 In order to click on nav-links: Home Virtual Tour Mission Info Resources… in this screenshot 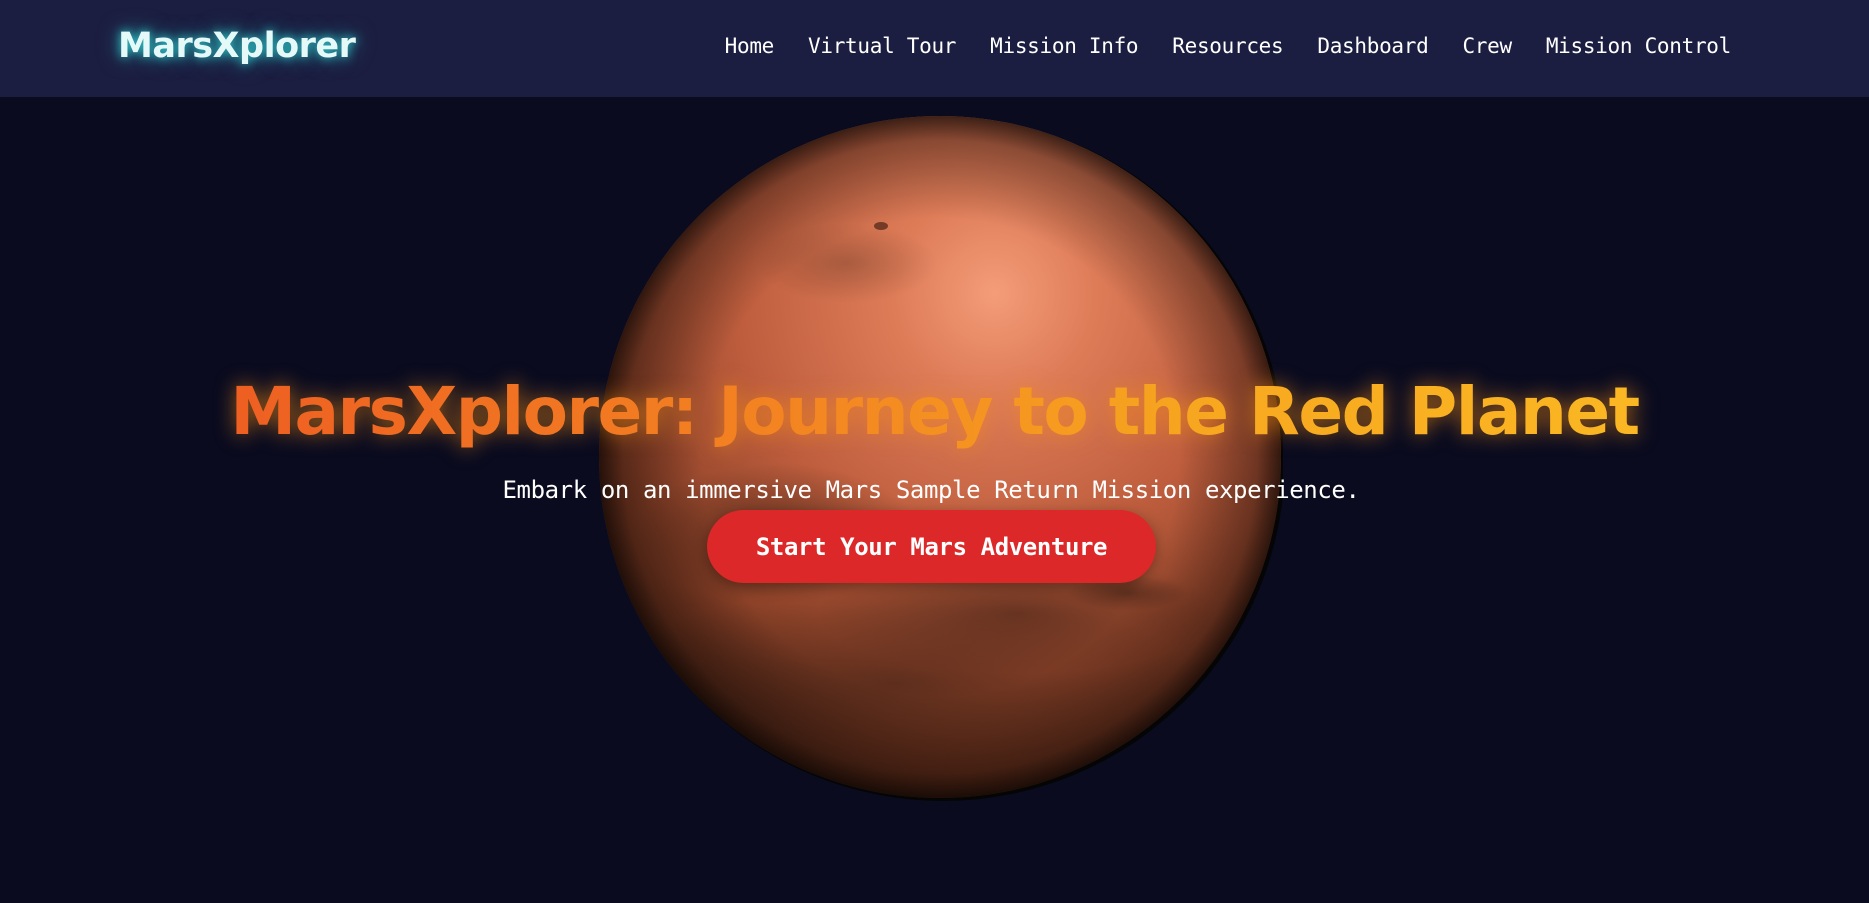, I will do `click(1228, 46)`.